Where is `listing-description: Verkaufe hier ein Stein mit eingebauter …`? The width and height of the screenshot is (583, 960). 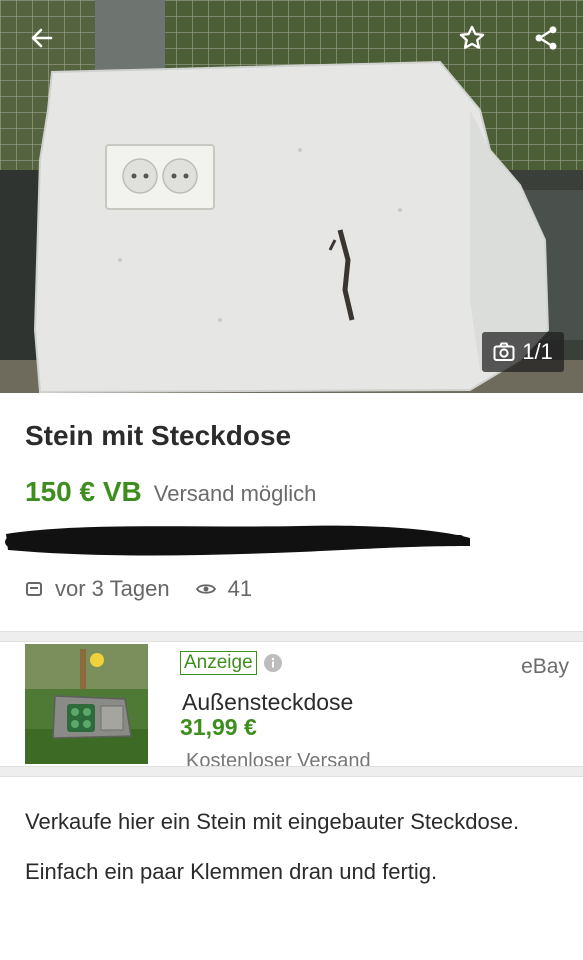 listing-description: Verkaufe hier ein Stein mit eingebauter … is located at coordinates (295, 854).